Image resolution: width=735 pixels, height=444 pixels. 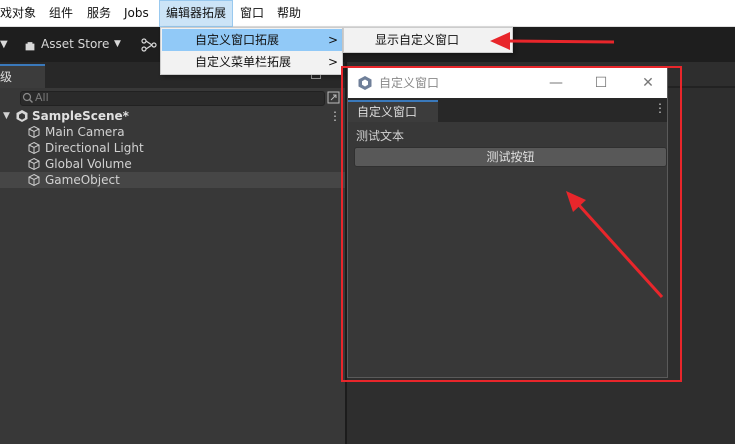 What do you see at coordinates (367, 13) in the screenshot?
I see `menubar: 戏对象 组件 服务 Jobs 编辑器拓展 窗口 帮助` at bounding box center [367, 13].